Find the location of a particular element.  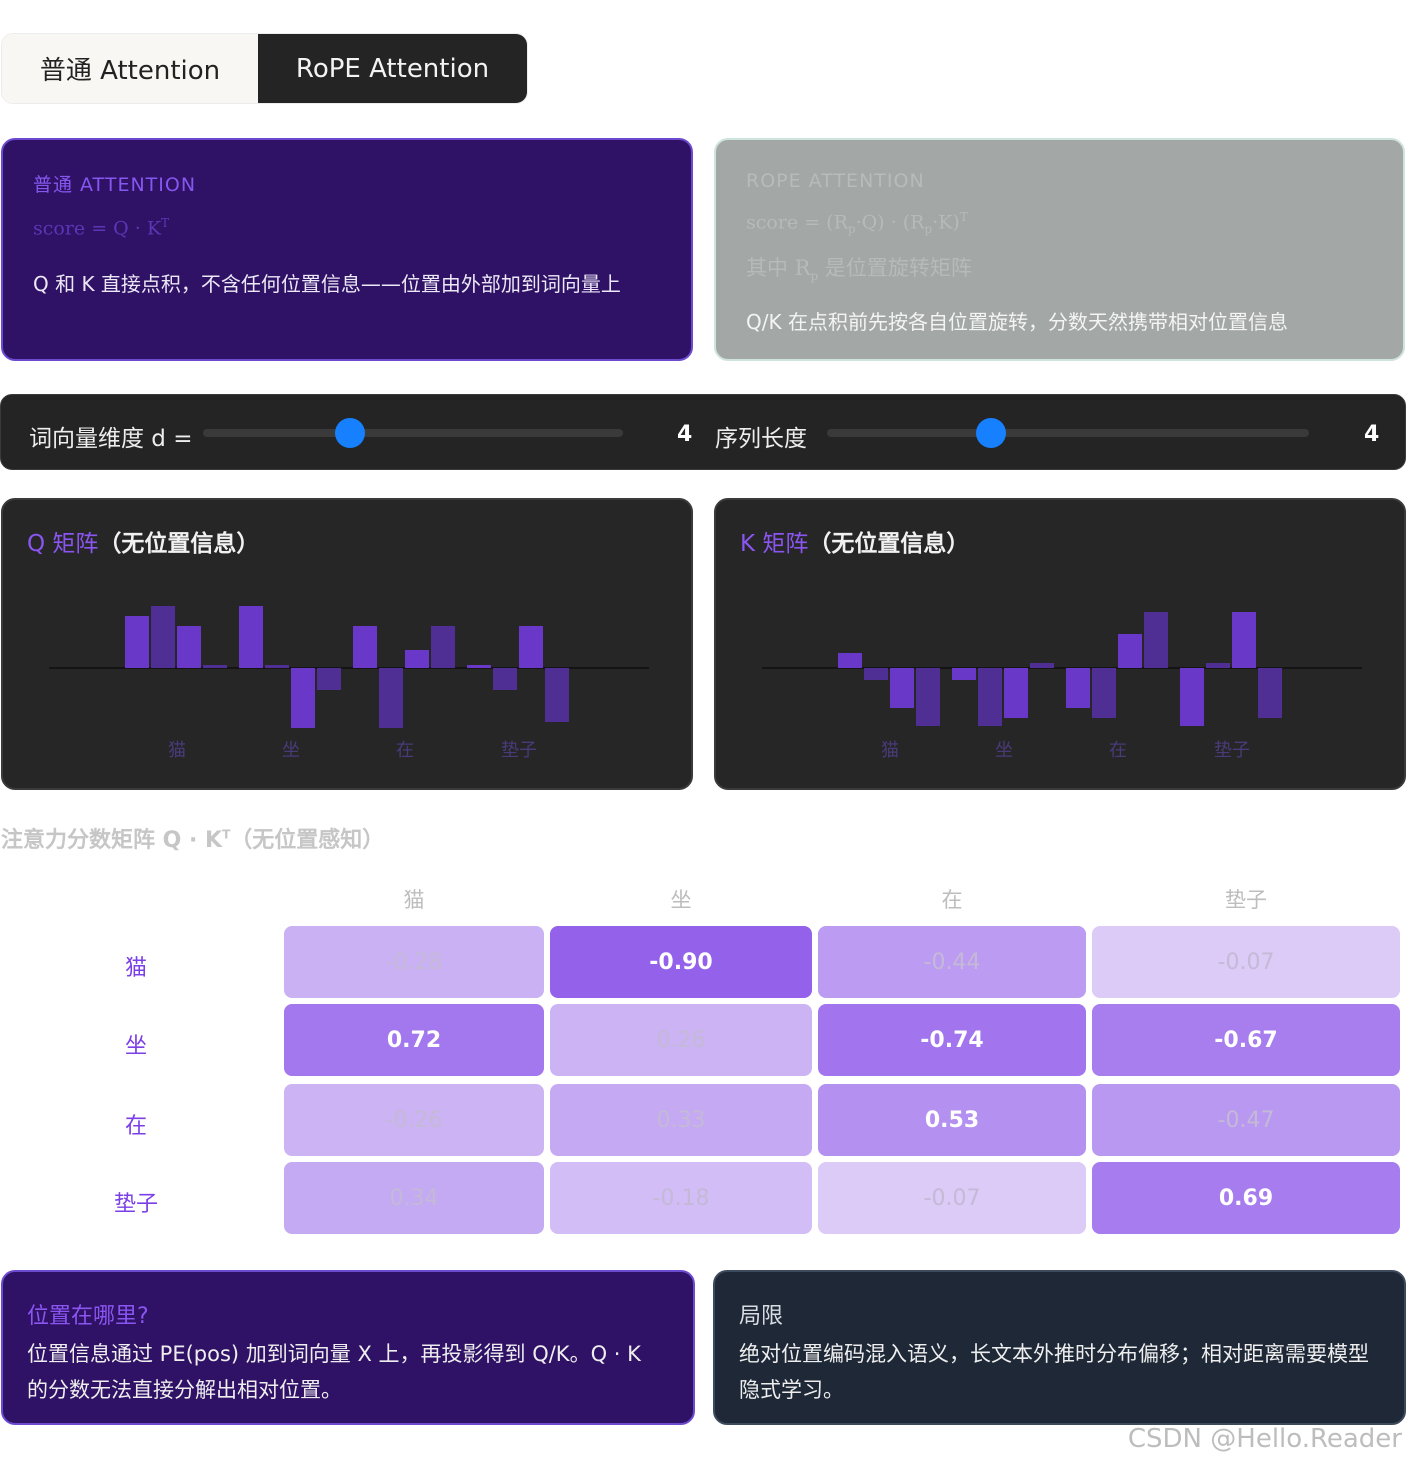

k-matrix-panel: K 矩阵（无位置信息） 猫坐在垫子 is located at coordinates (1060, 644).